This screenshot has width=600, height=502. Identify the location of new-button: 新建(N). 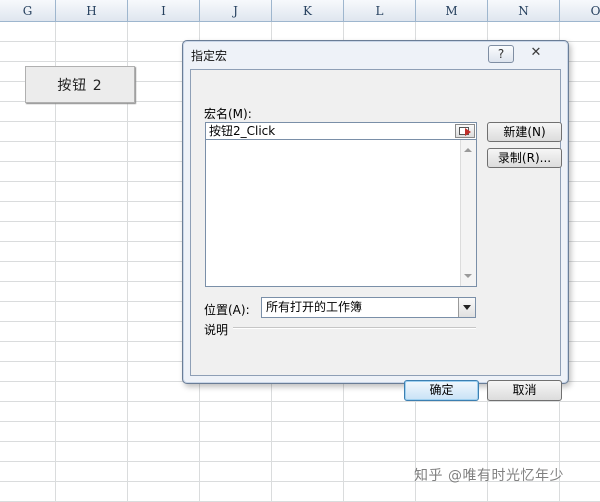
(524, 132).